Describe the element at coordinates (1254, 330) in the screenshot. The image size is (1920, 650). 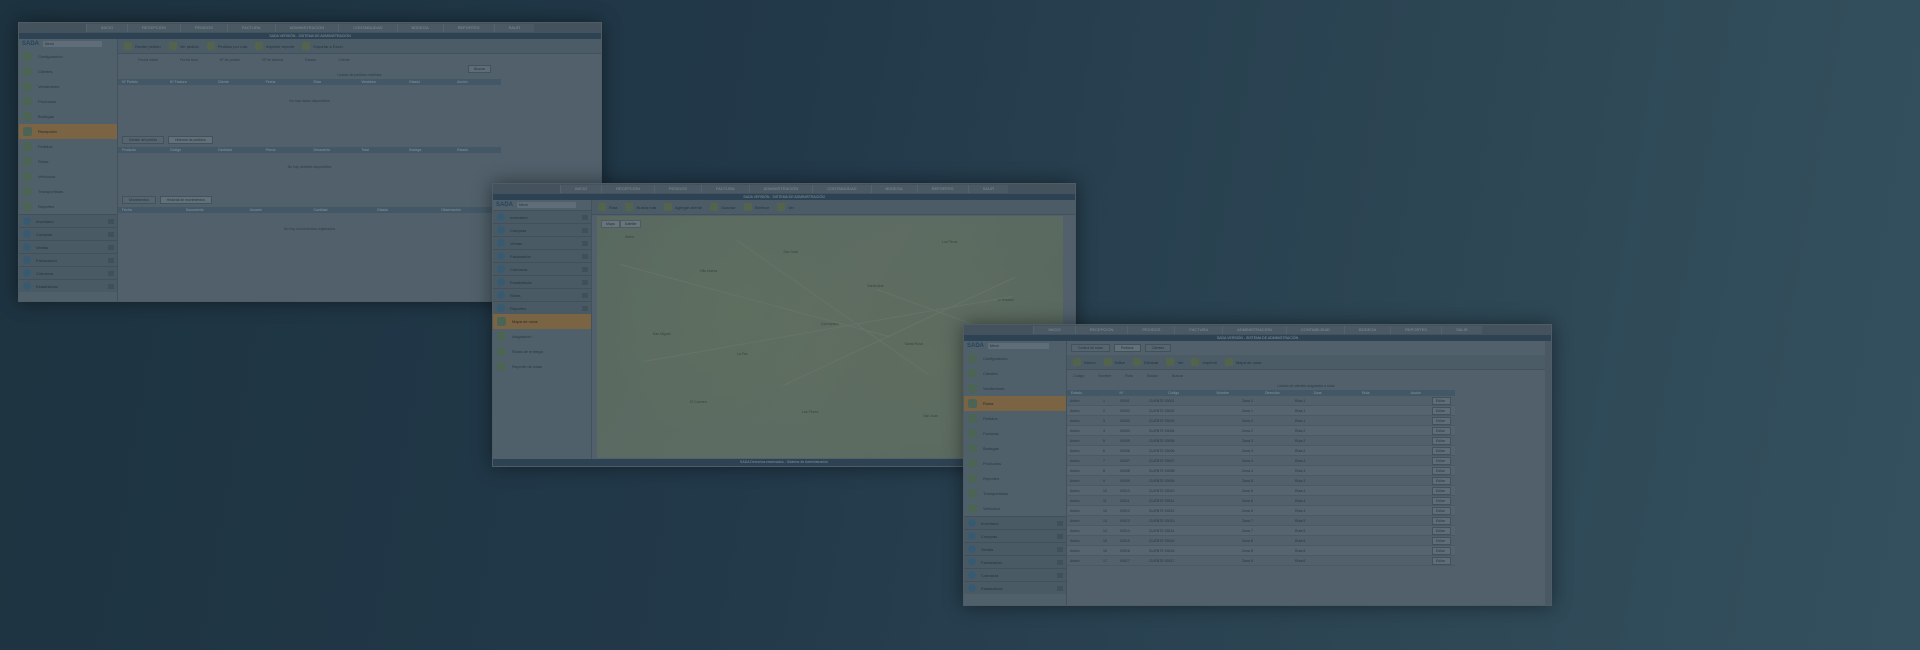
I see `nav-item-4: ADMINISTRACIÓN` at that location.